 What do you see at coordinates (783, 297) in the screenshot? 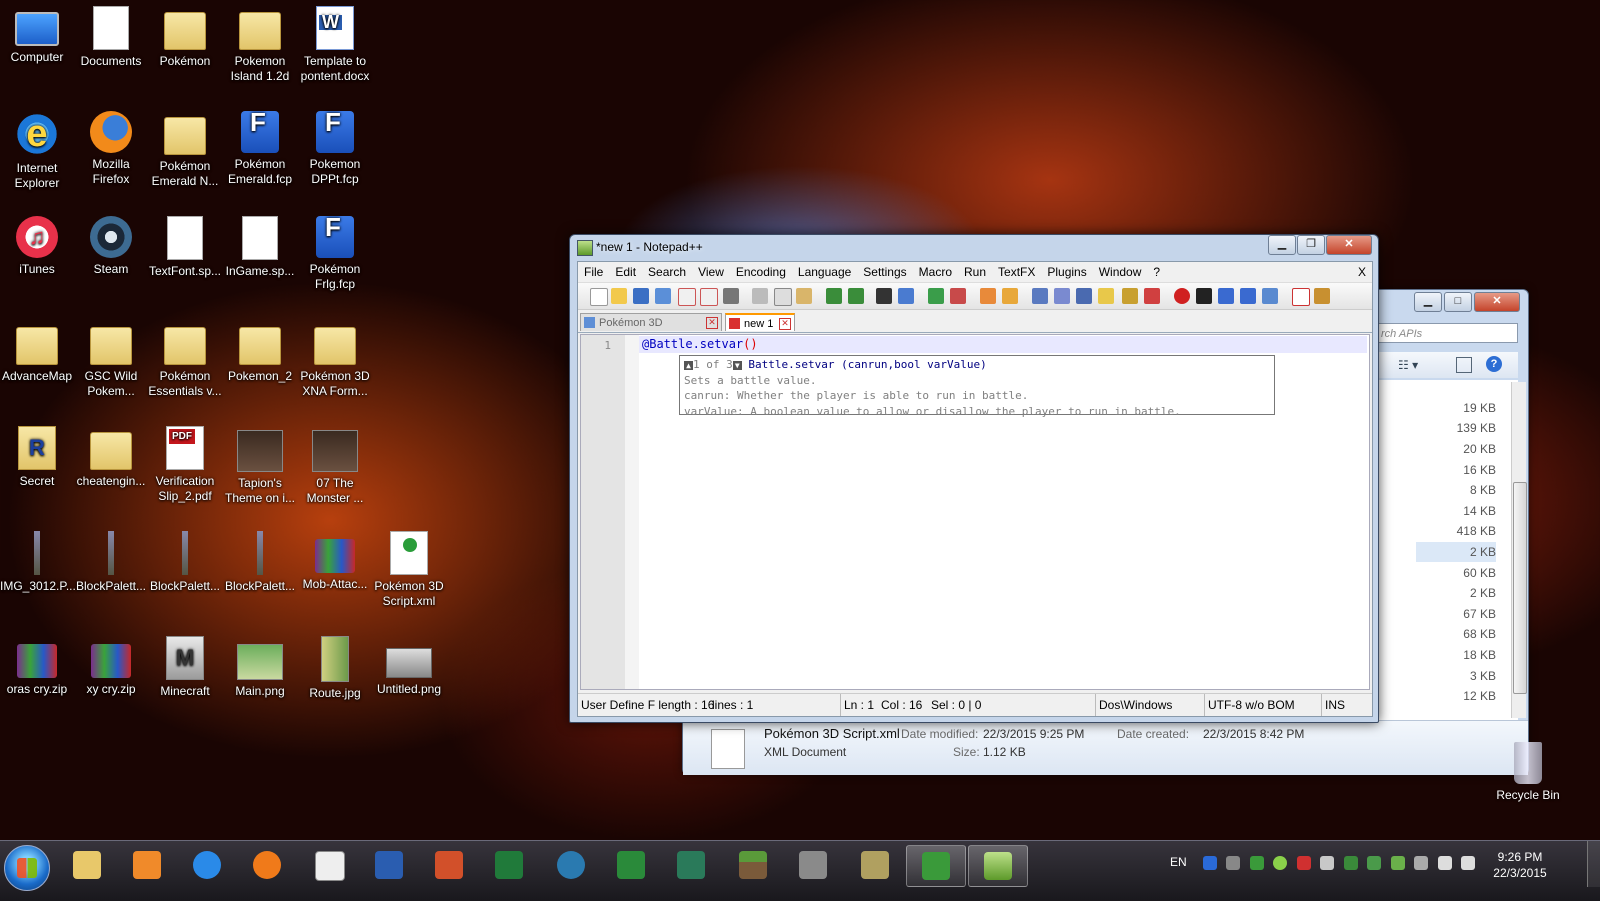
I see `copy-icon` at bounding box center [783, 297].